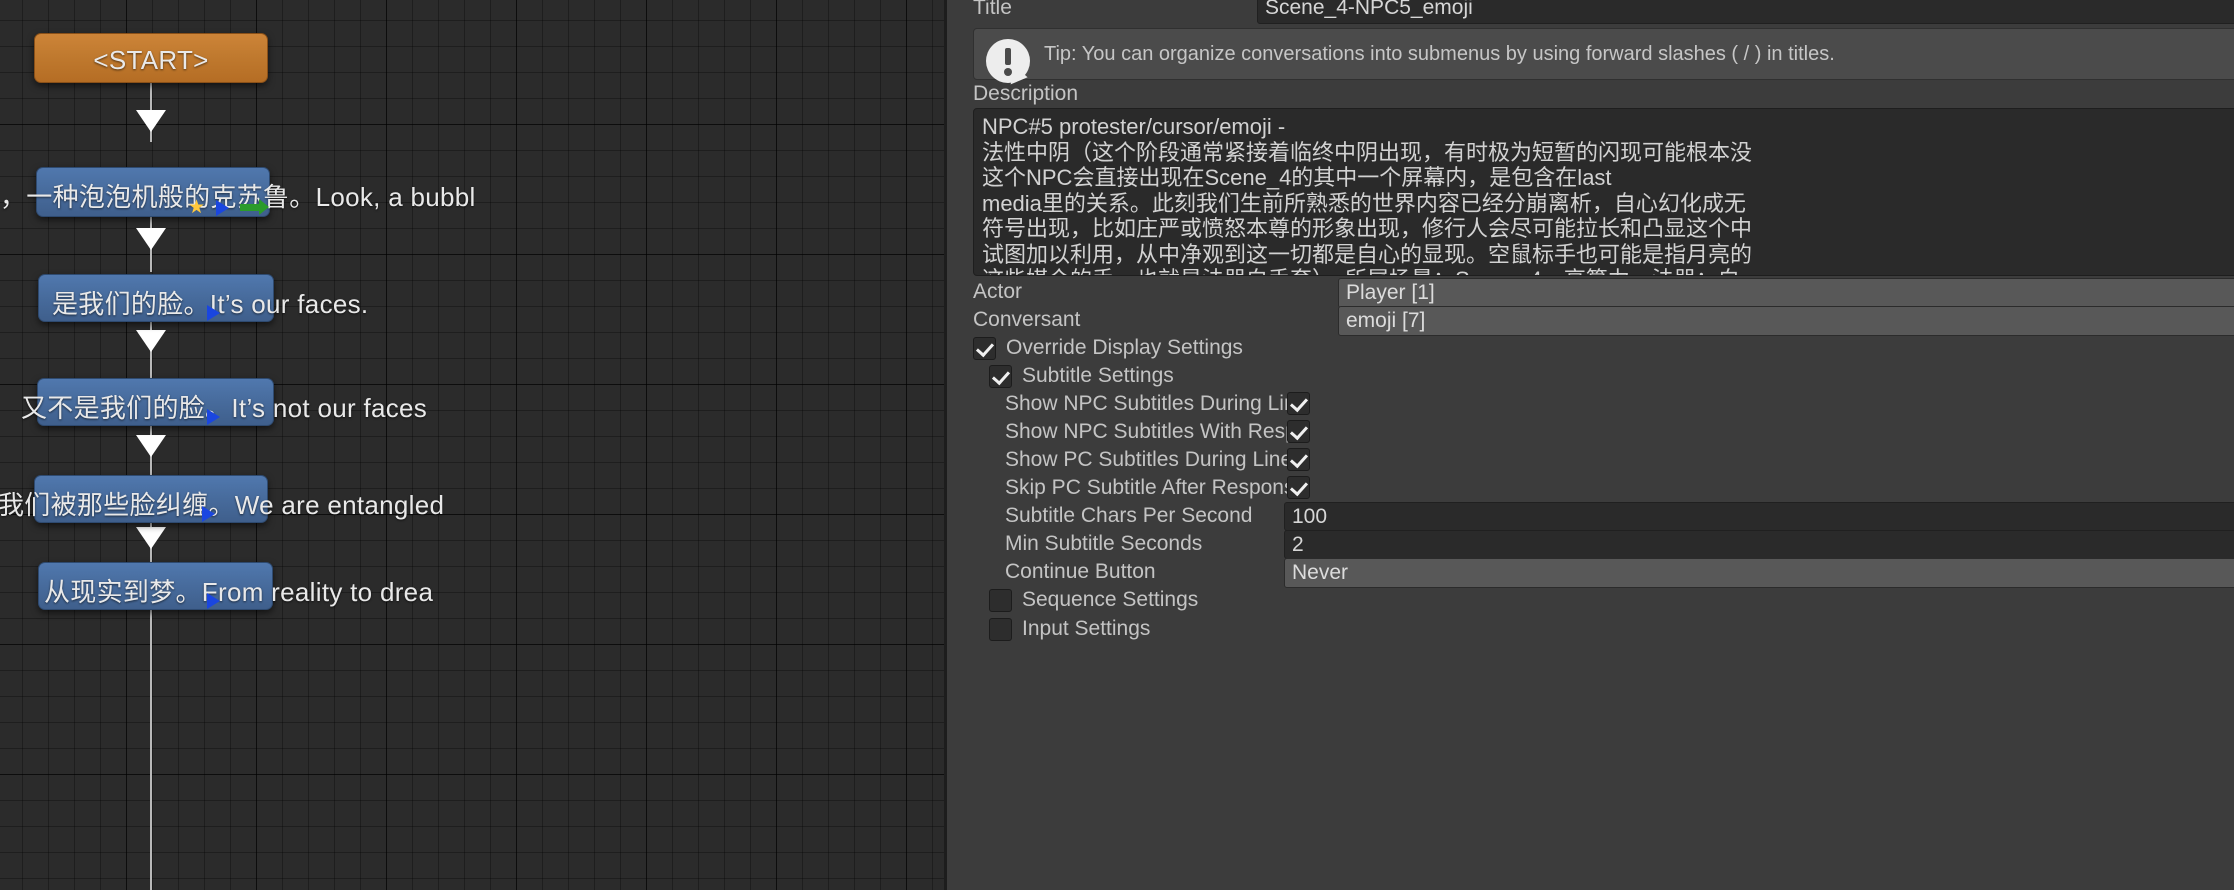 The height and width of the screenshot is (890, 2234). Describe the element at coordinates (1298, 487) in the screenshot. I see `skip-pc-subtitle-after-response-checkbox` at that location.